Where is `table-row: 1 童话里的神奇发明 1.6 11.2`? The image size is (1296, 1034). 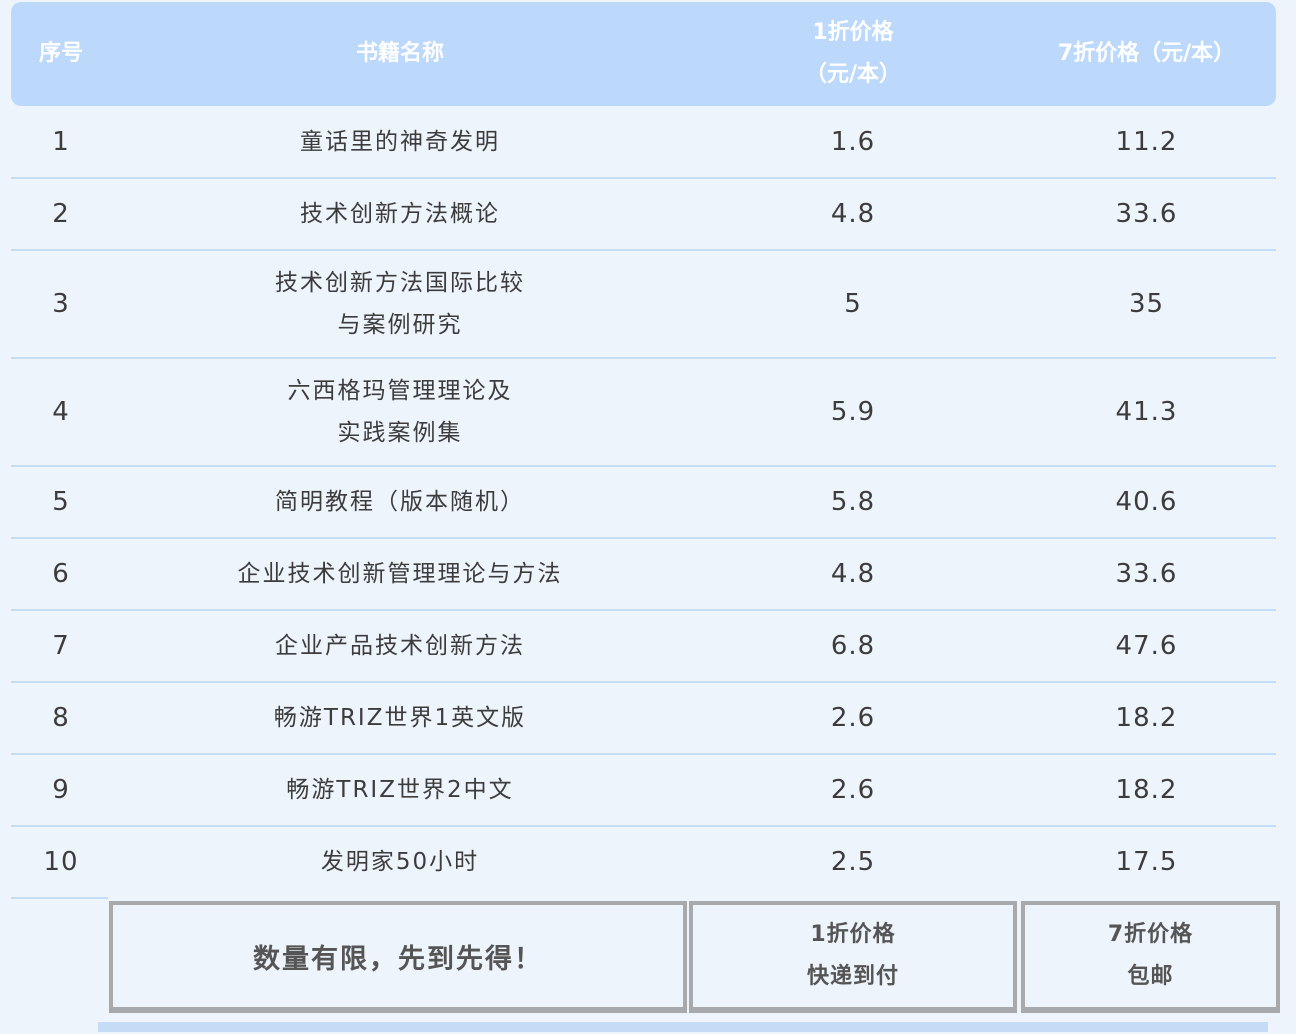 table-row: 1 童话里的神奇发明 1.6 11.2 is located at coordinates (643, 142).